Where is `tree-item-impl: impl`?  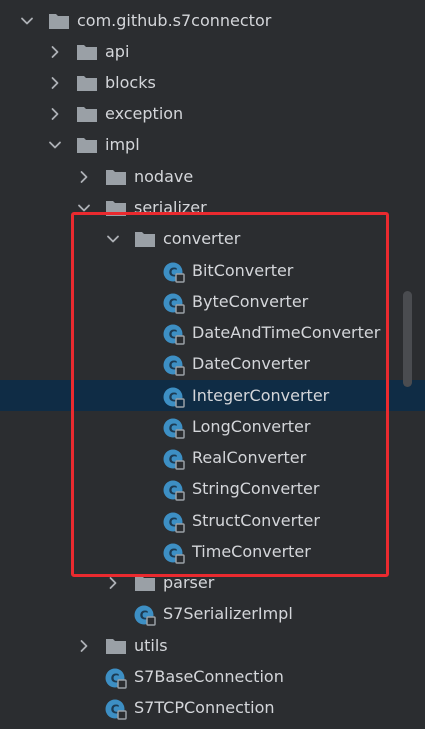
tree-item-impl: impl is located at coordinates (212, 144).